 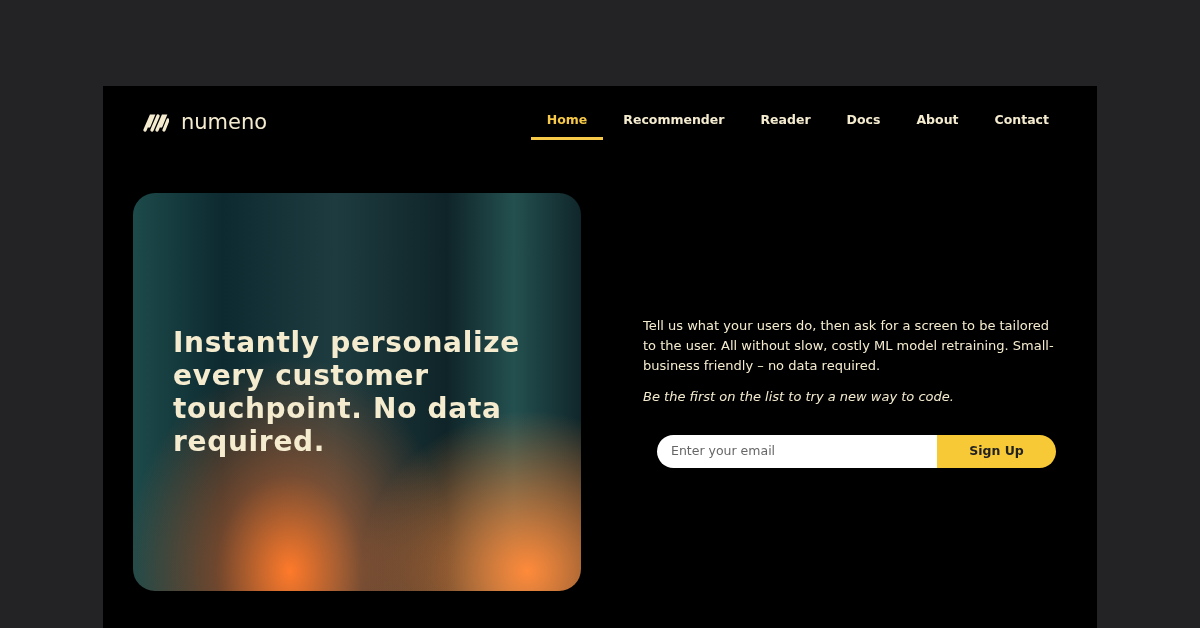 I want to click on nav-link: Home, so click(x=567, y=122).